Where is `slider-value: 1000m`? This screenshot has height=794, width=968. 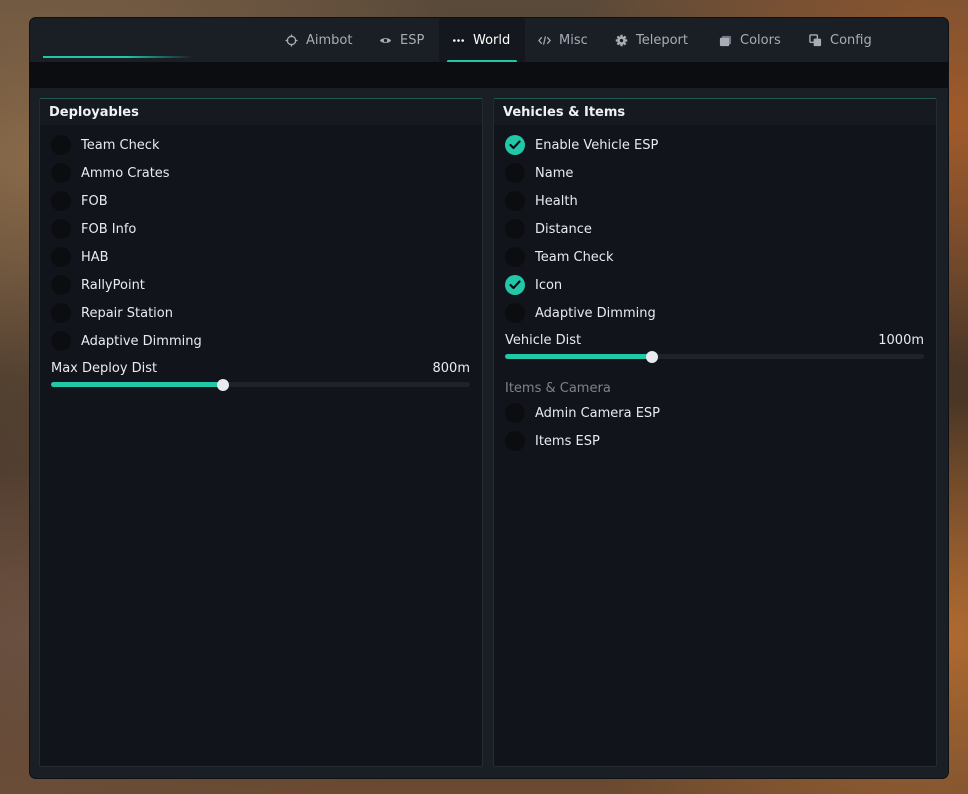 slider-value: 1000m is located at coordinates (901, 340).